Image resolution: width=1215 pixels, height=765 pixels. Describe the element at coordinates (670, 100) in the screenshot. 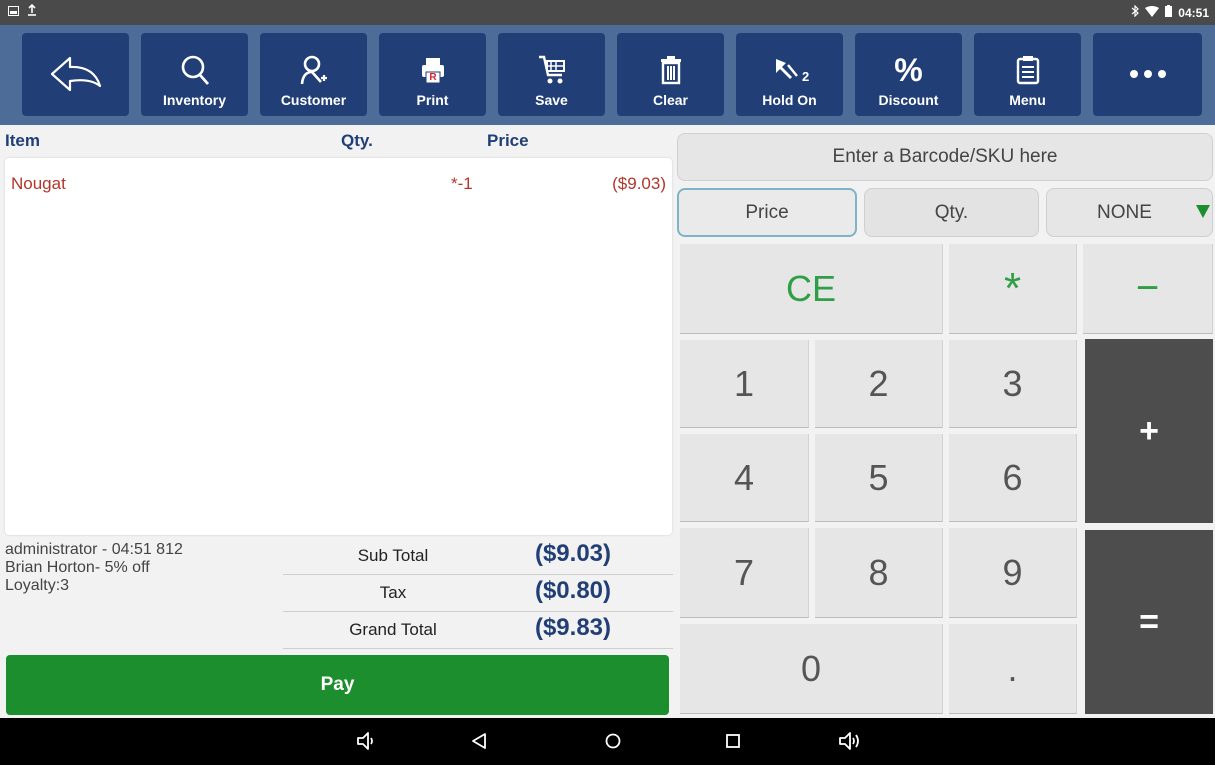

I see `clear-label: Clear` at that location.